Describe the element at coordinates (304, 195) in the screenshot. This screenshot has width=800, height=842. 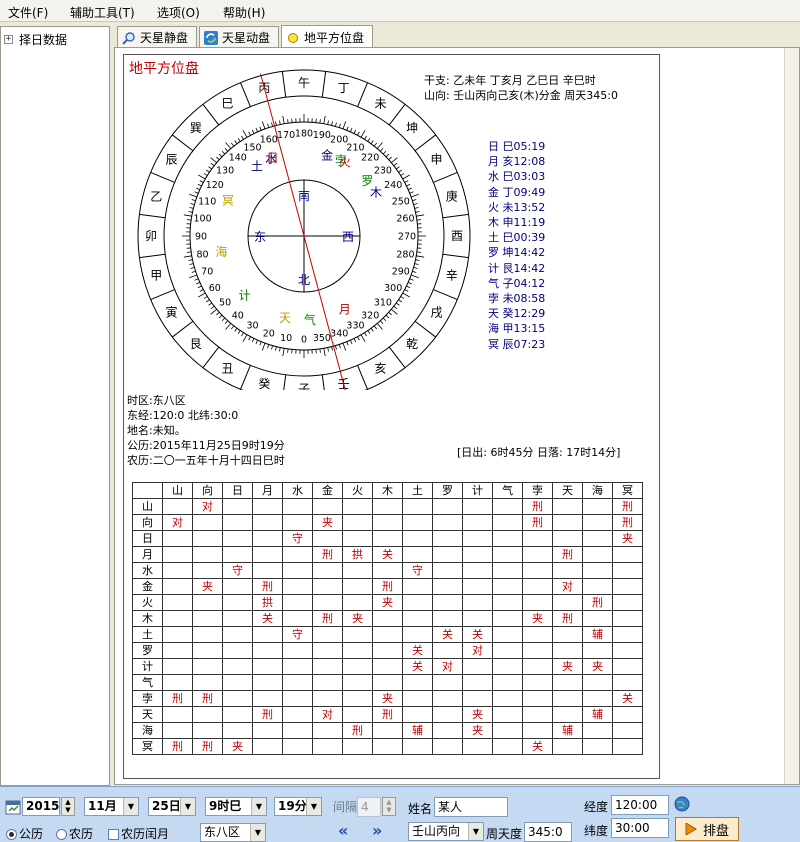
I see `direction-label: 南` at that location.